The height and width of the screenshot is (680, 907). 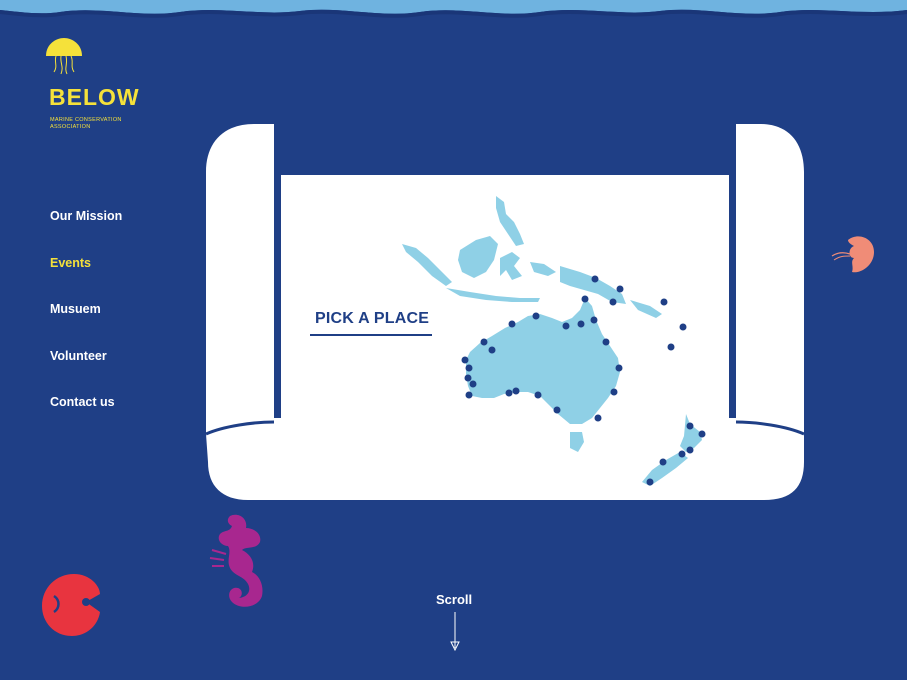 I want to click on scroll-right-roll, so click(x=770, y=279).